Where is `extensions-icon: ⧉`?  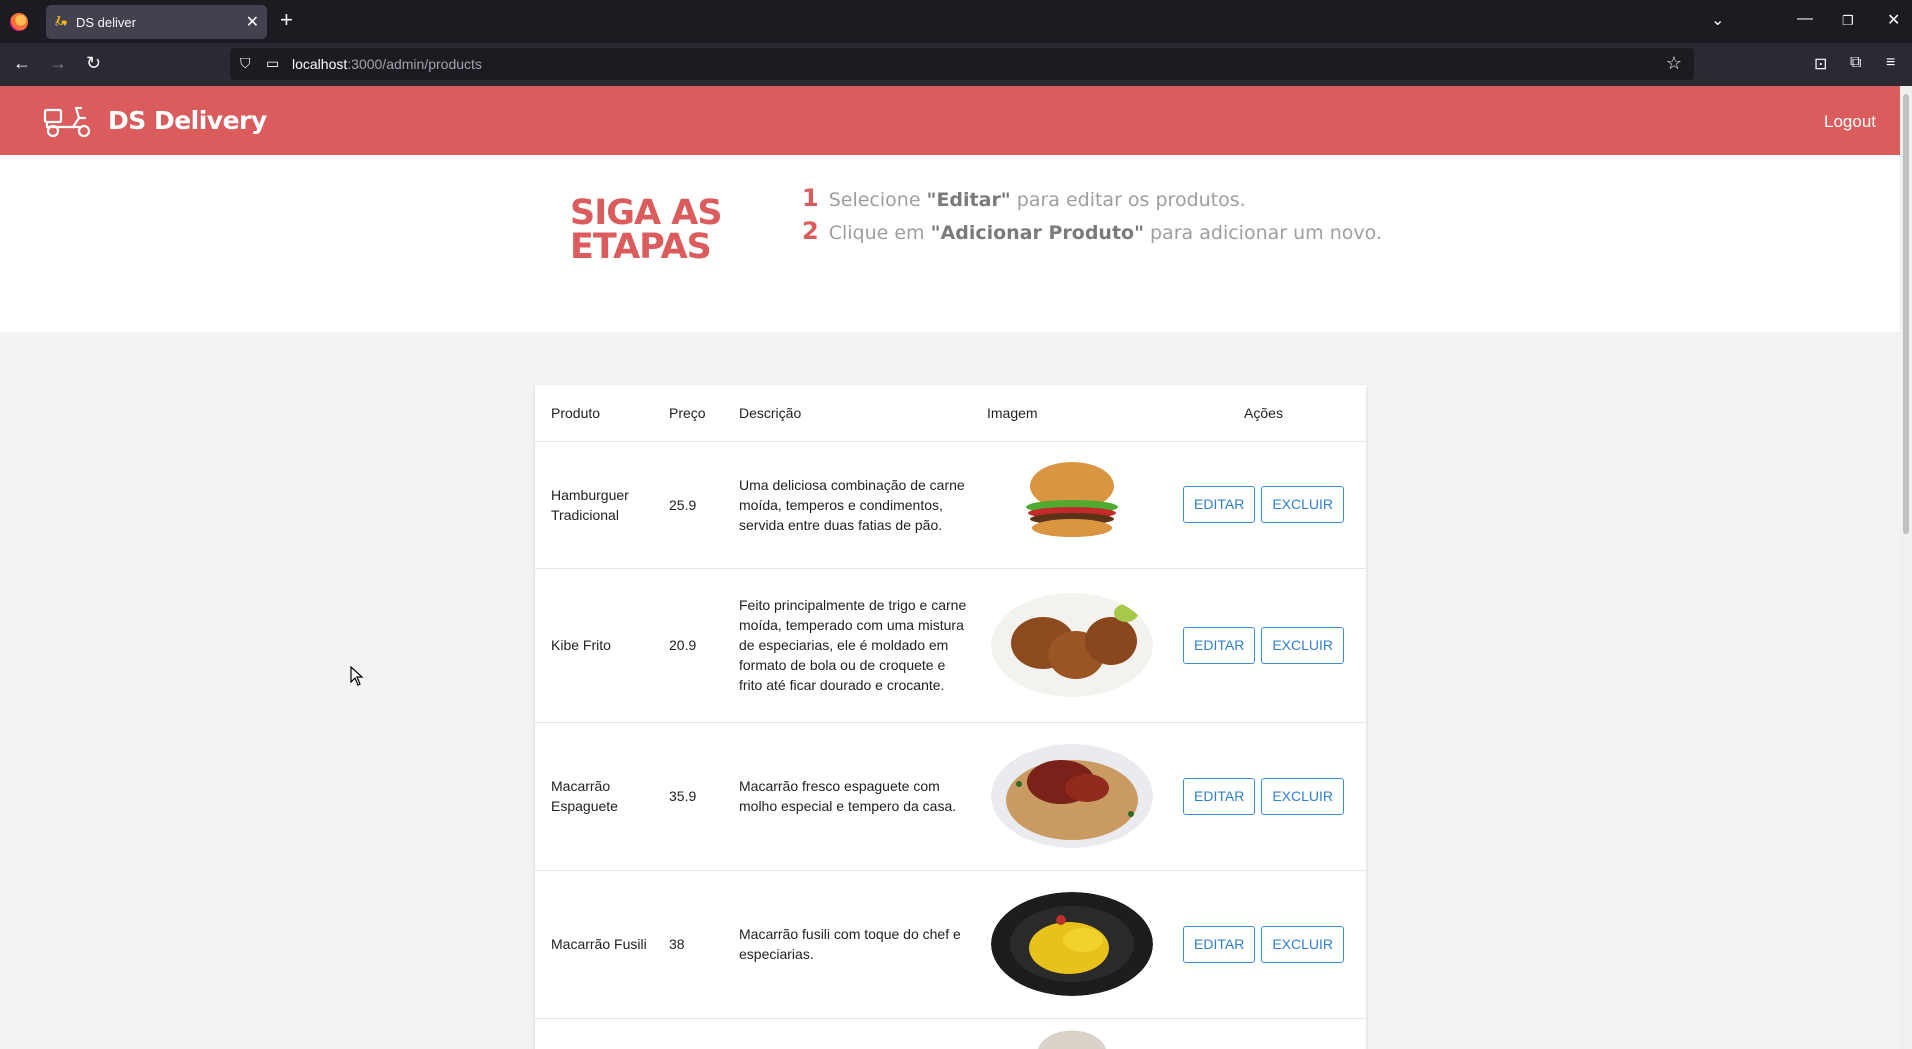
extensions-icon: ⧉ is located at coordinates (1855, 63).